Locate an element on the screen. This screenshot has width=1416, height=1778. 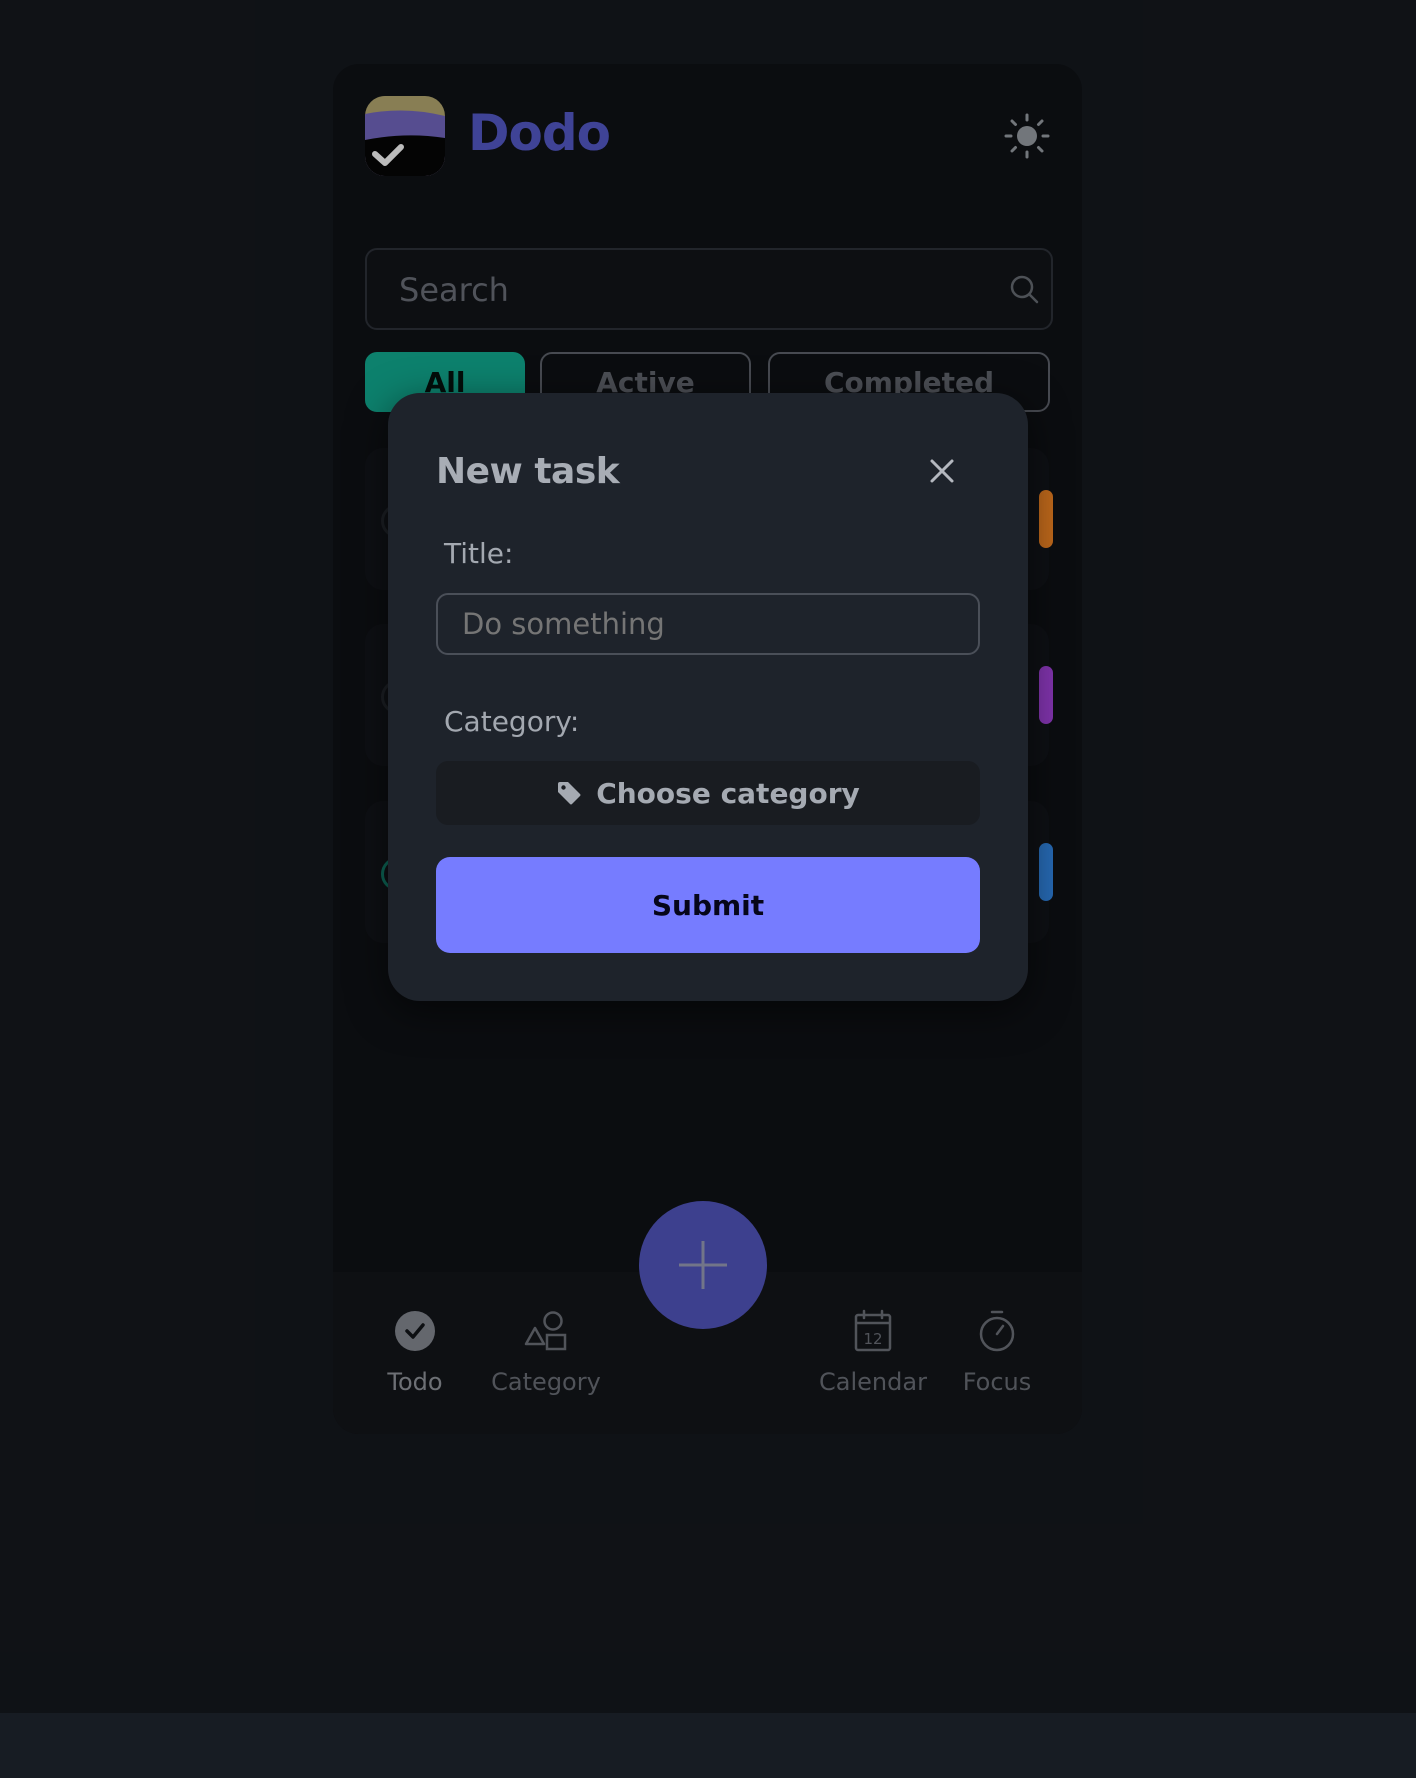
dialog-title: New task is located at coordinates (528, 471).